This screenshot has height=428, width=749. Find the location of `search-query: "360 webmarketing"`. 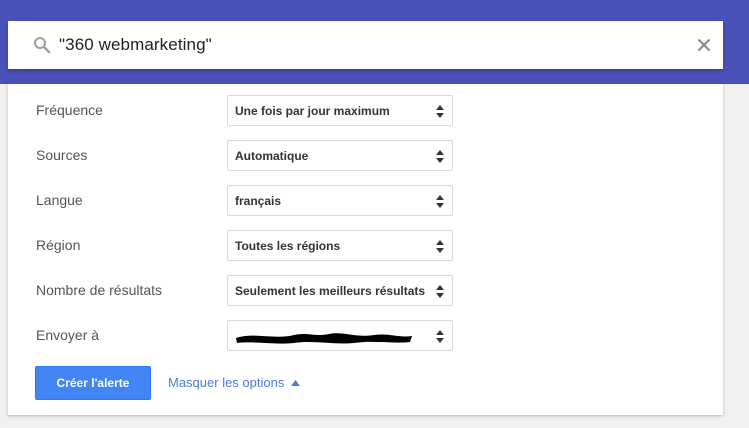

search-query: "360 webmarketing" is located at coordinates (135, 45).